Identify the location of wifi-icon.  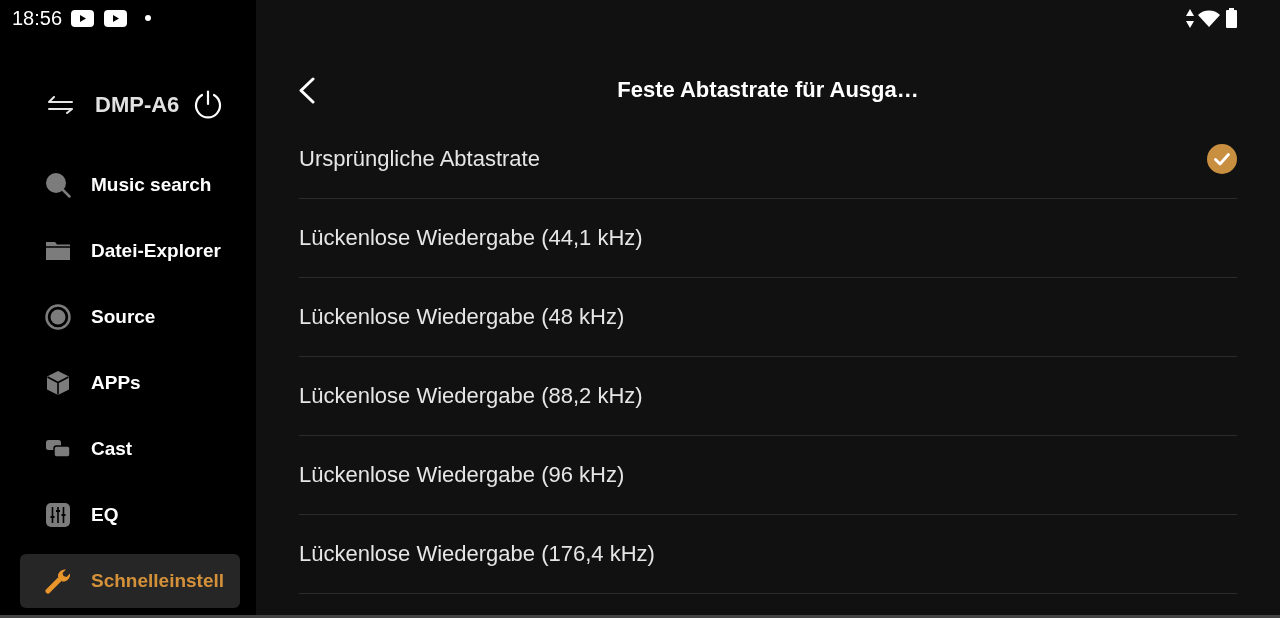
(1209, 18).